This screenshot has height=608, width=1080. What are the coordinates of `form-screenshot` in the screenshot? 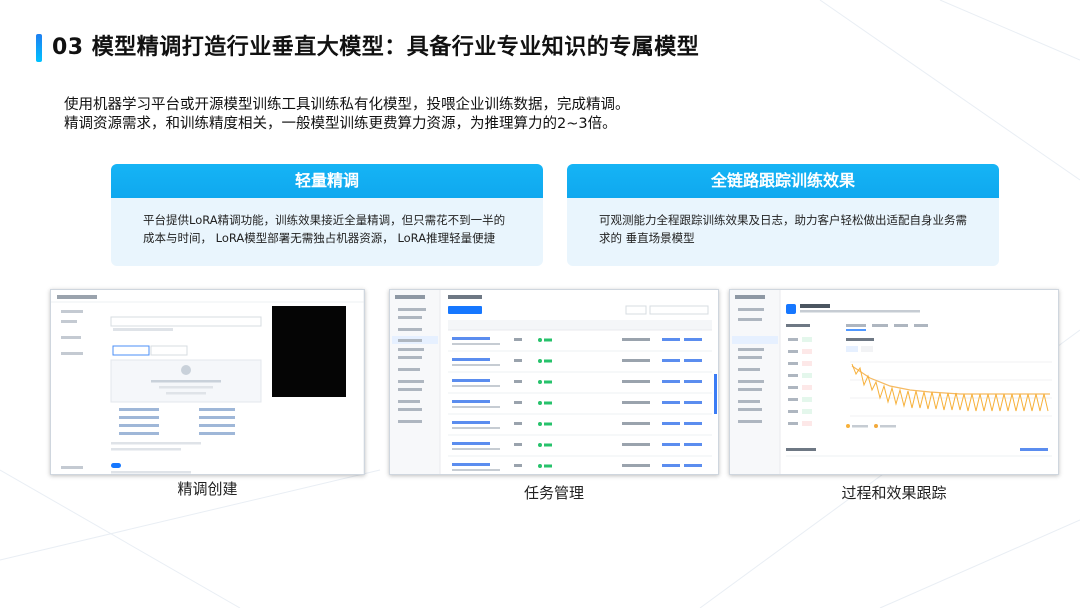 It's located at (207, 382).